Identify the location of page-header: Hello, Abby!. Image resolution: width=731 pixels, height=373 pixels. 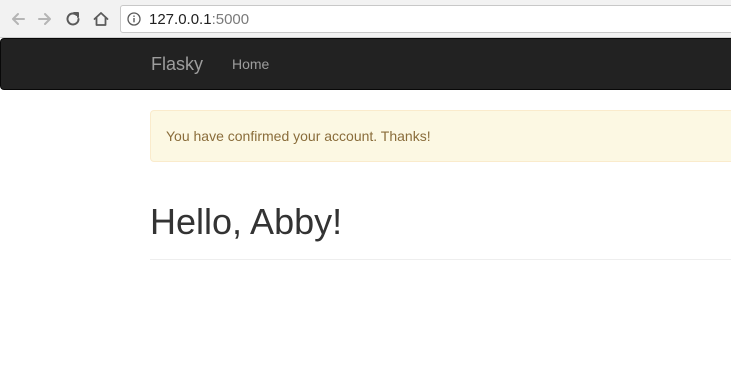
(440, 229).